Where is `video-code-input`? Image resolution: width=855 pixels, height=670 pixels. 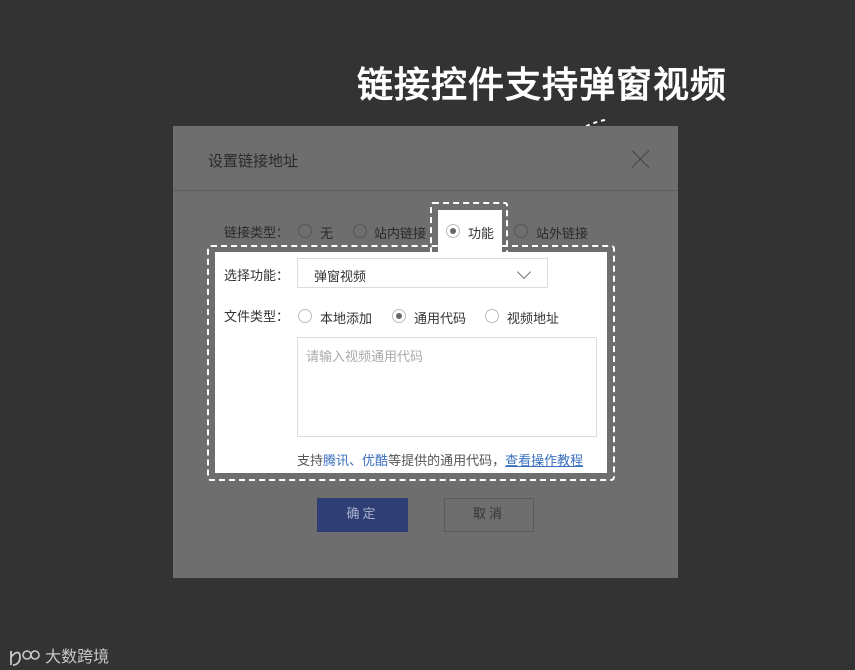
video-code-input is located at coordinates (447, 387).